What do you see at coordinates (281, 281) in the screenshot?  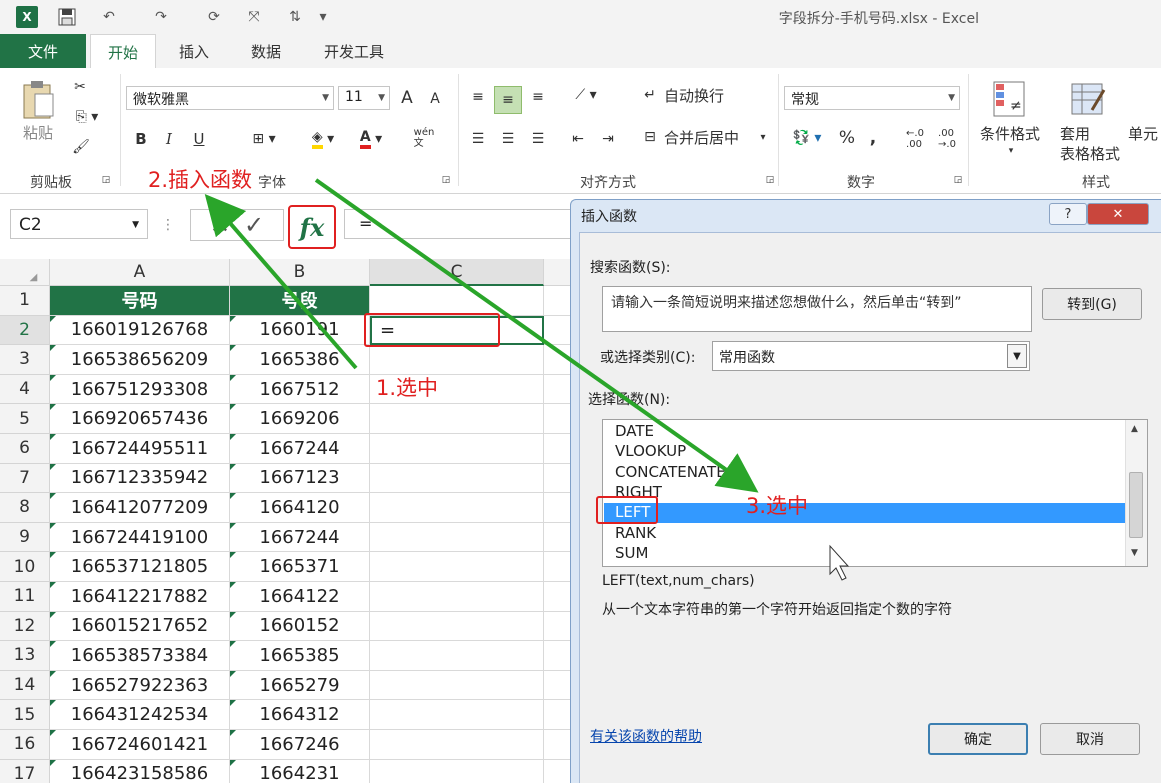 I see `arrow-to-fx` at bounding box center [281, 281].